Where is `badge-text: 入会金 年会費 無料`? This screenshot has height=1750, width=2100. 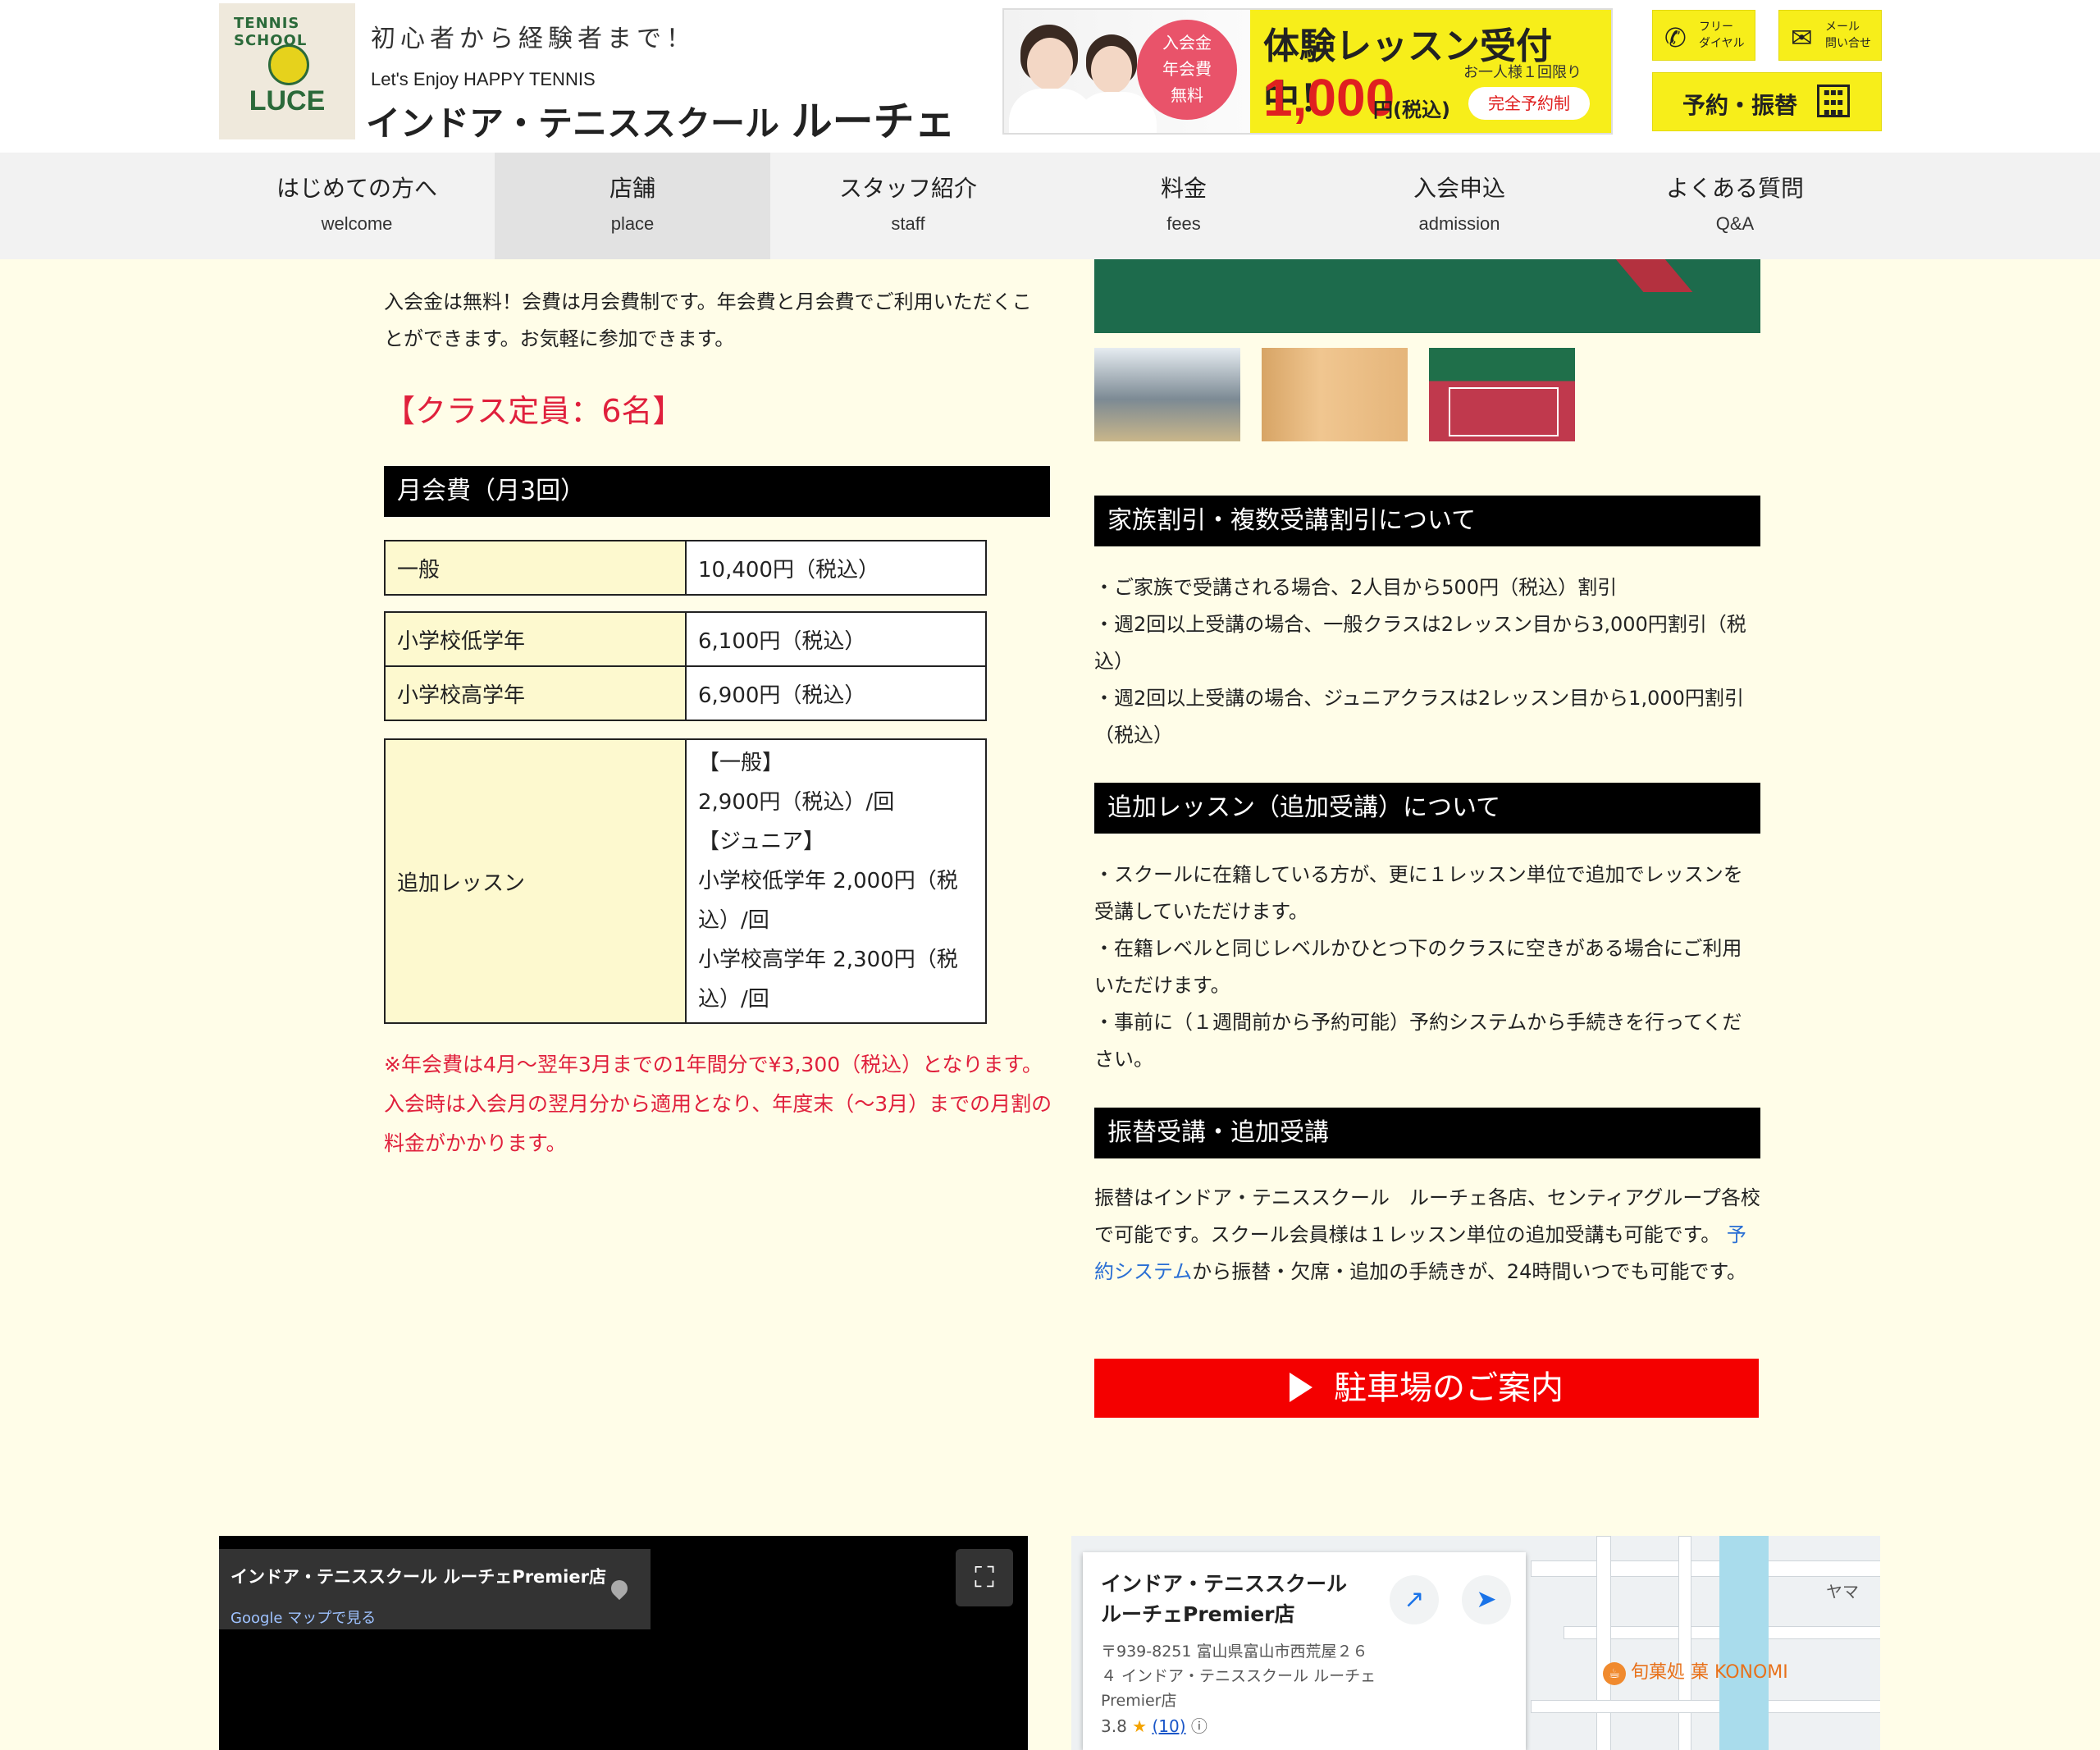 badge-text: 入会金 年会費 無料 is located at coordinates (1187, 69).